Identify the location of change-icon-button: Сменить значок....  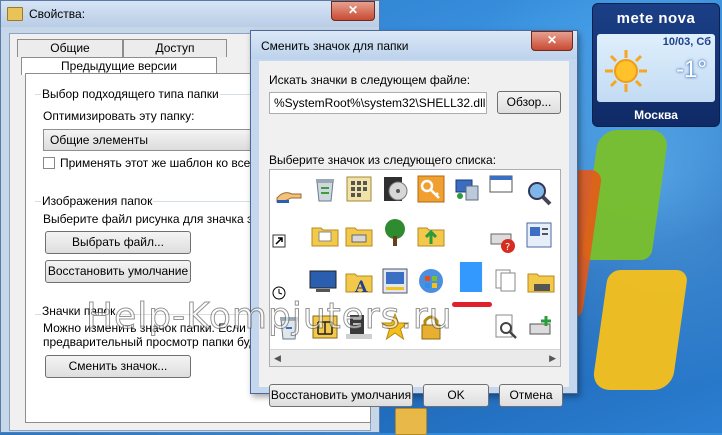
(118, 366).